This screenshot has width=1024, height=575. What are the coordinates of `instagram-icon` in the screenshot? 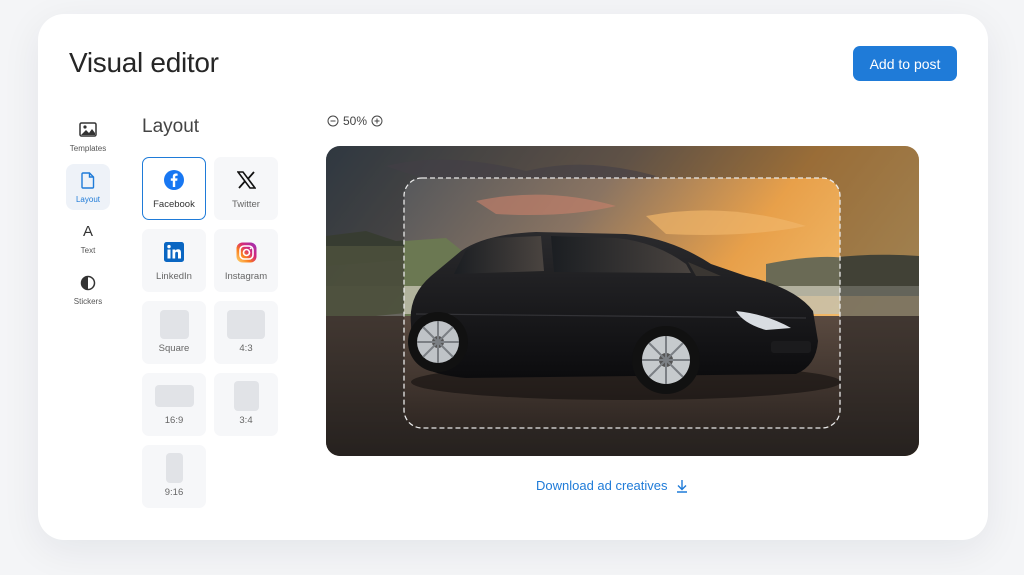 It's located at (246, 252).